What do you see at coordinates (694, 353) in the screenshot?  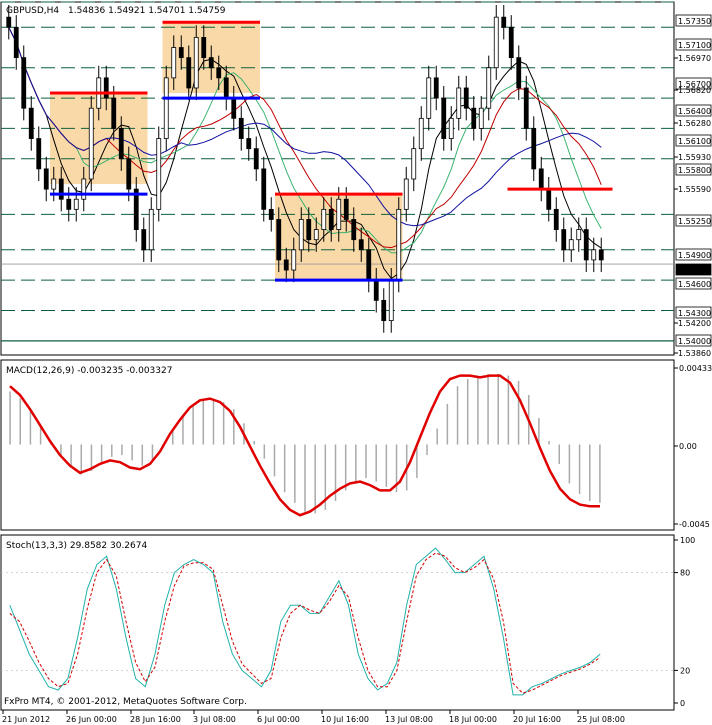 I see `price-tick-label: 1.53860` at bounding box center [694, 353].